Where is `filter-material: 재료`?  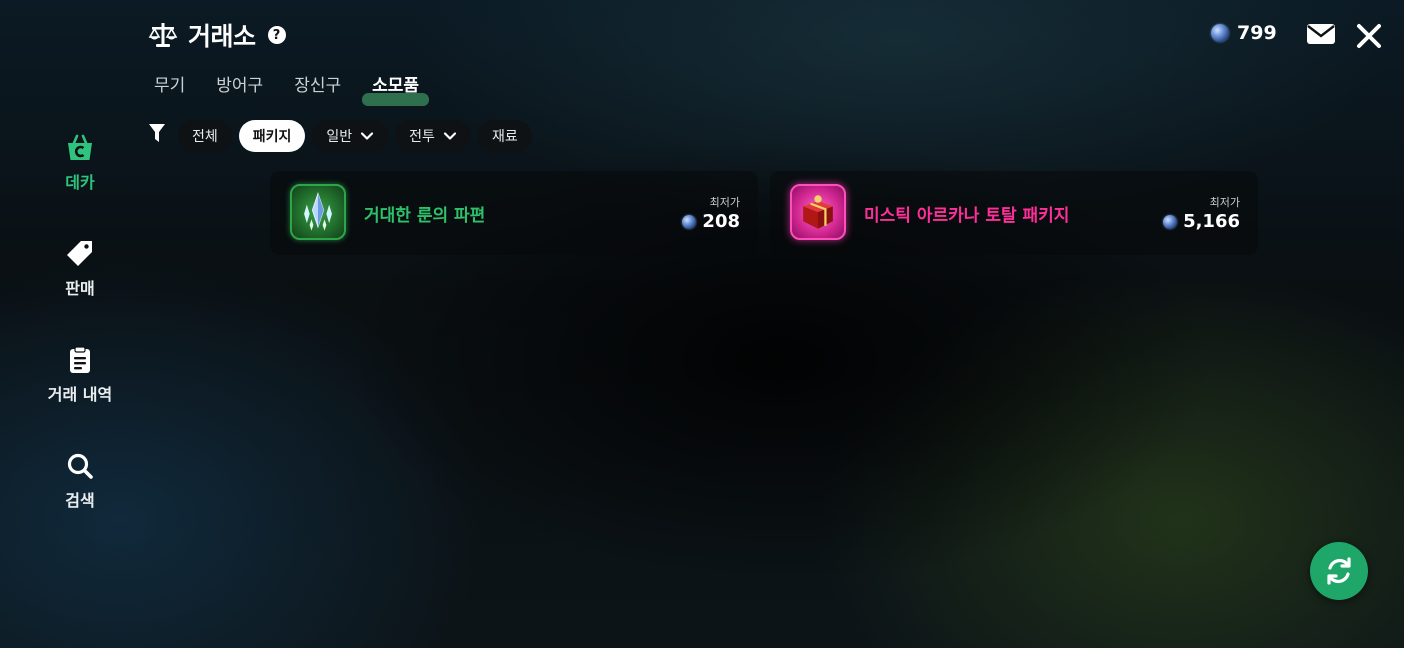
filter-material: 재료 is located at coordinates (504, 136).